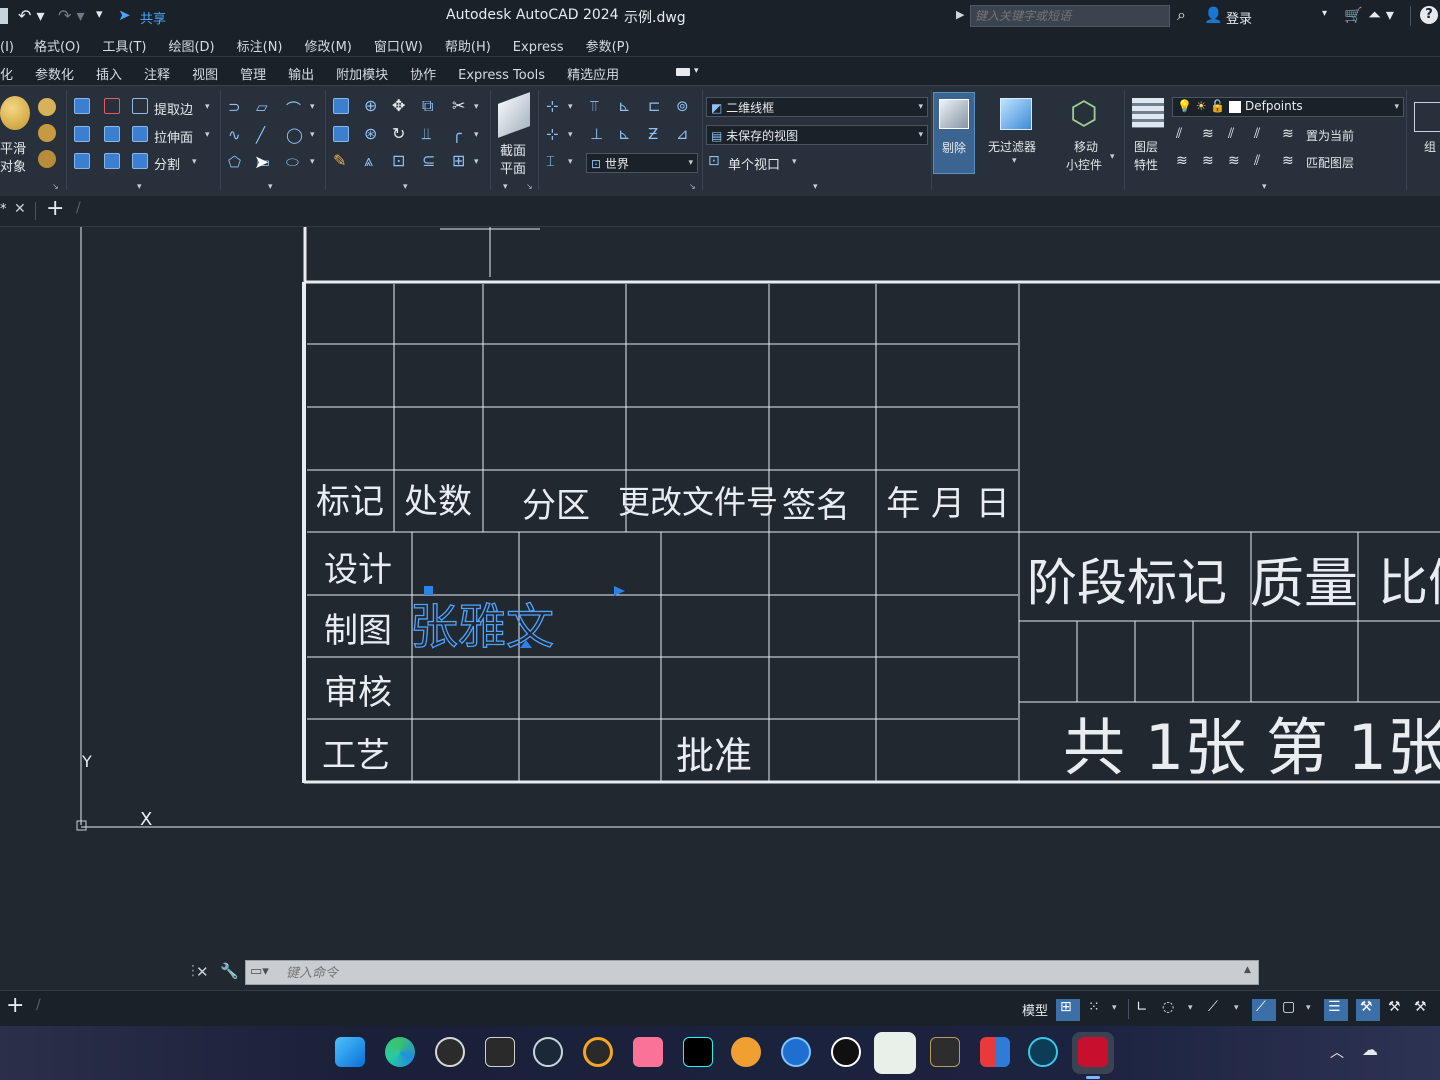 Image resolution: width=1440 pixels, height=1080 pixels. Describe the element at coordinates (124, 45) in the screenshot. I see `menu-item-tools: 工具(T)` at that location.